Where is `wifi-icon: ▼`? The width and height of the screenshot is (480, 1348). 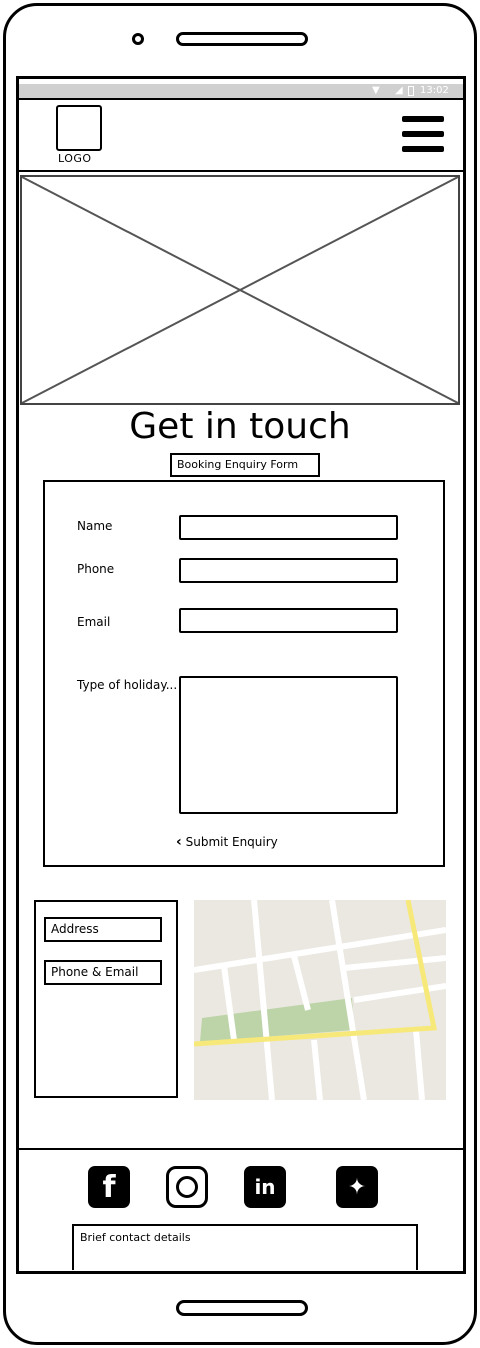
wifi-icon: ▼ is located at coordinates (376, 90).